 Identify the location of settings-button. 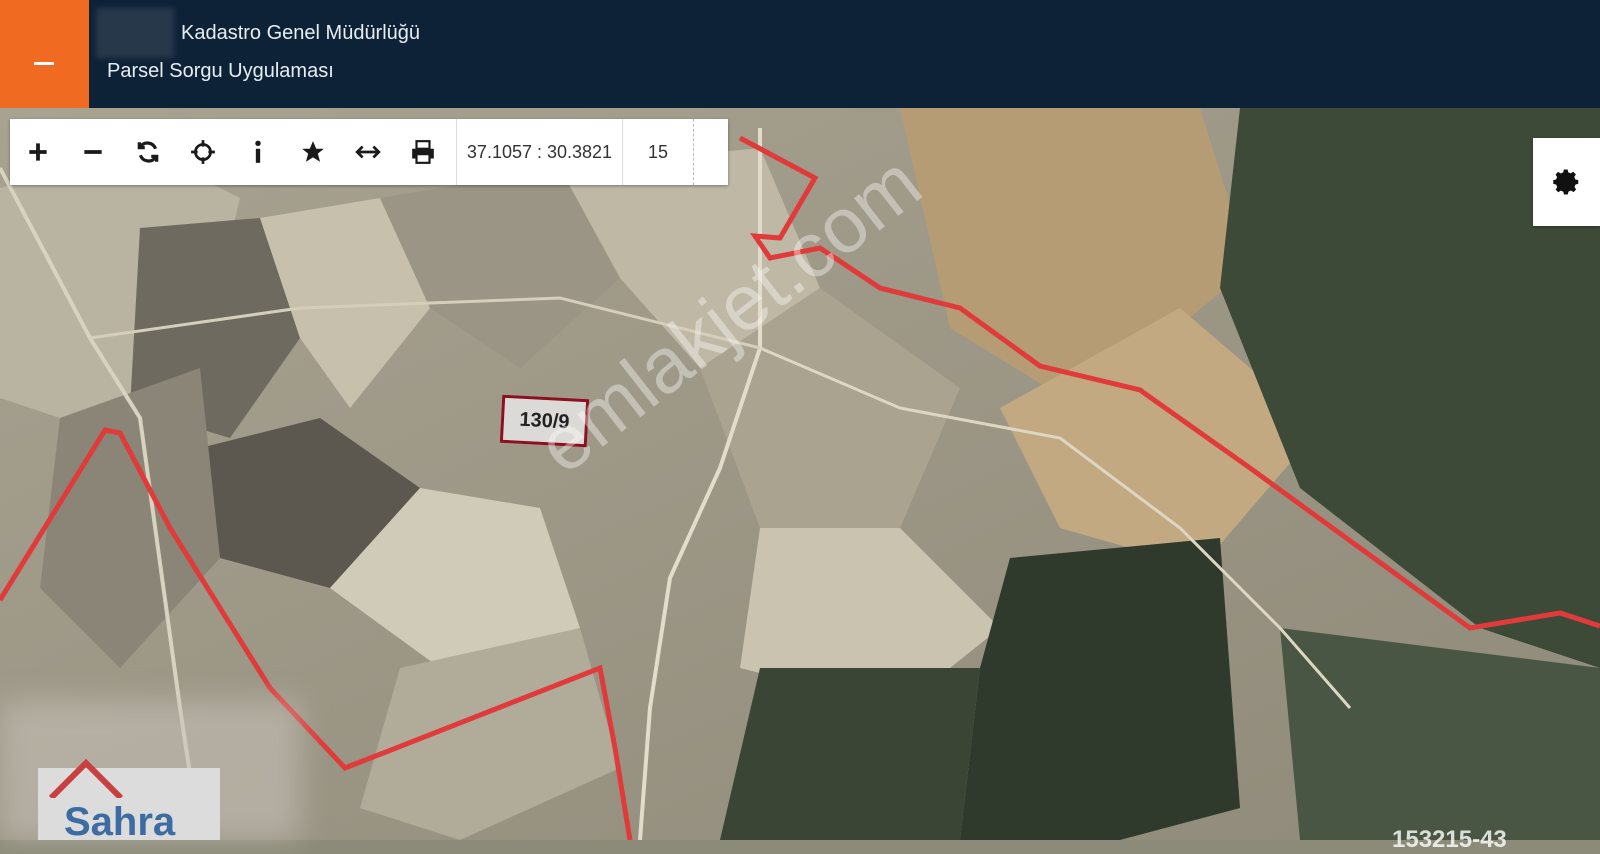
(1566, 182).